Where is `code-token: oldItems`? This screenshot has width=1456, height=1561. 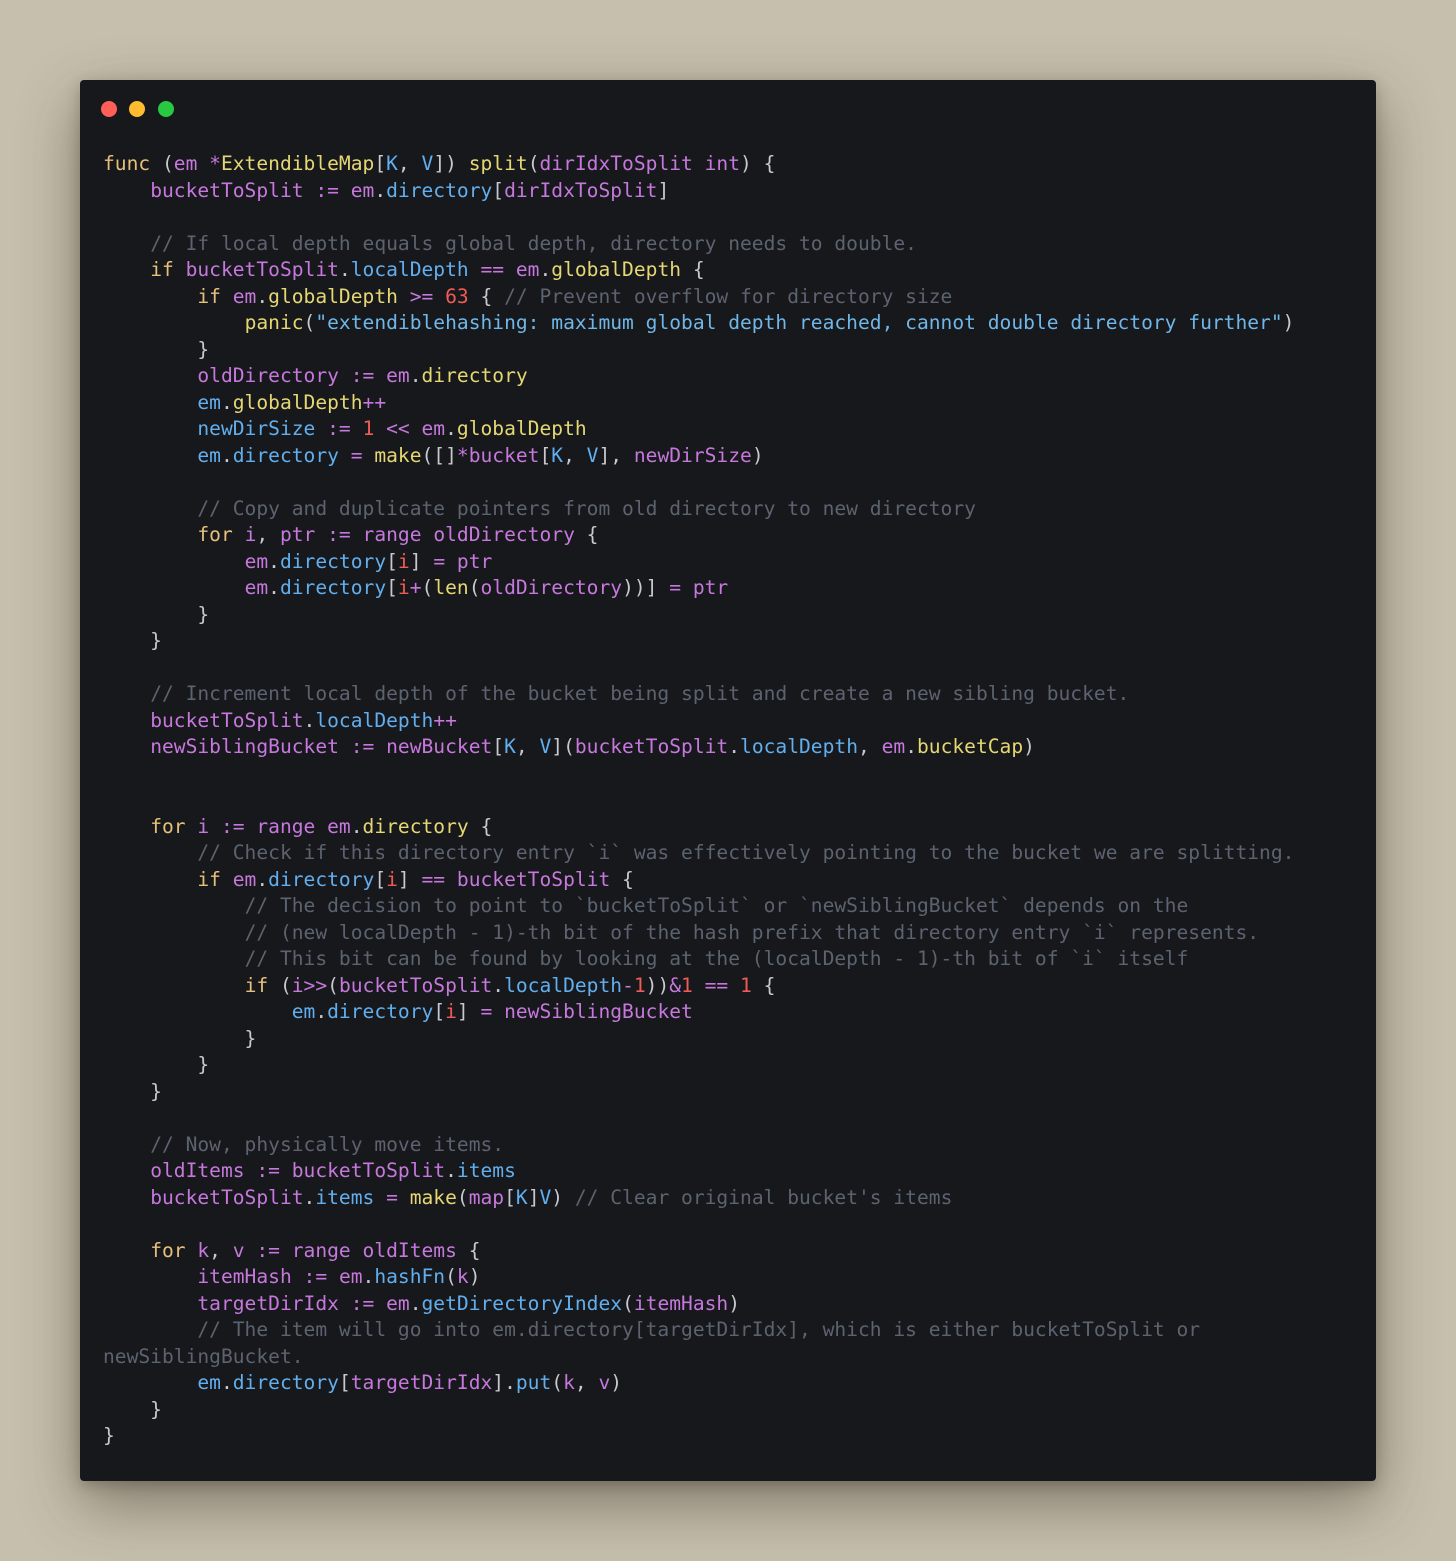
code-token: oldItems is located at coordinates (197, 1170).